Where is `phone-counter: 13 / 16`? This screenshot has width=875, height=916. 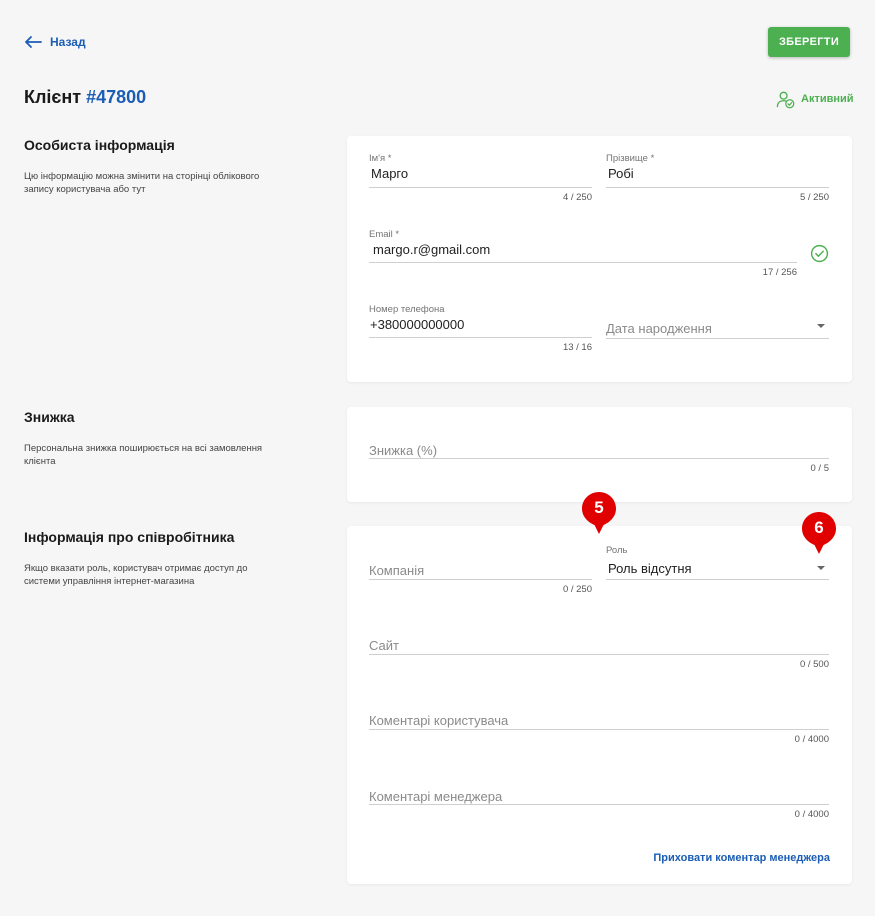
phone-counter: 13 / 16 is located at coordinates (577, 347).